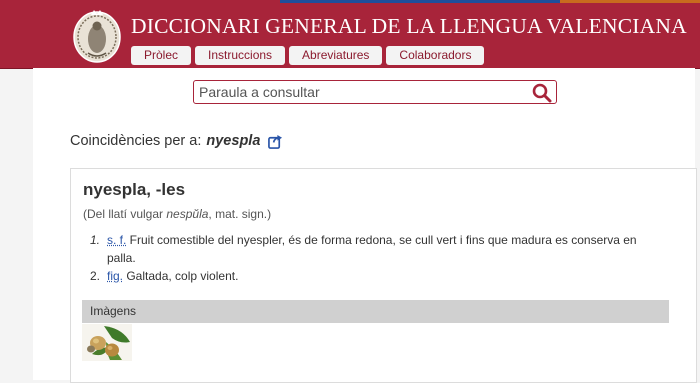 The height and width of the screenshot is (383, 700). I want to click on definition-number: 1., so click(95, 240).